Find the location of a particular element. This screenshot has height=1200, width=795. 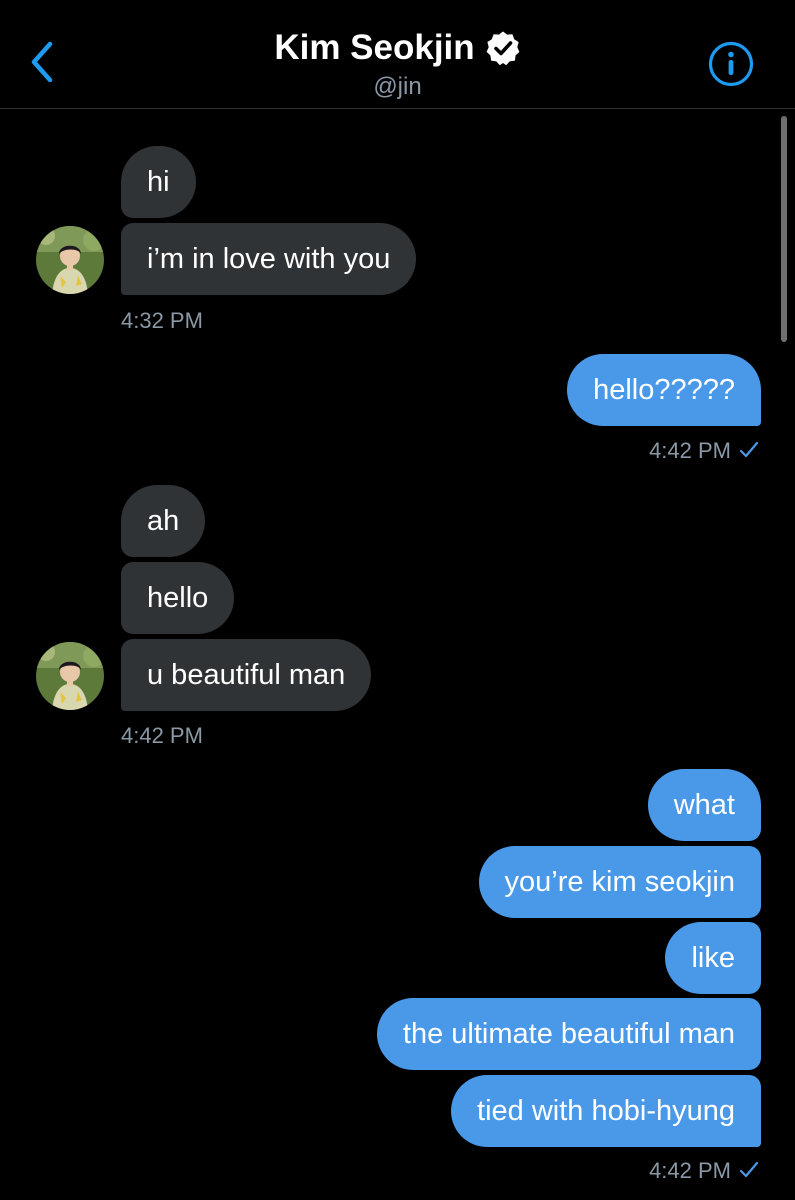

conversation-header: Kim Seokjin @jin is located at coordinates (397, 54).